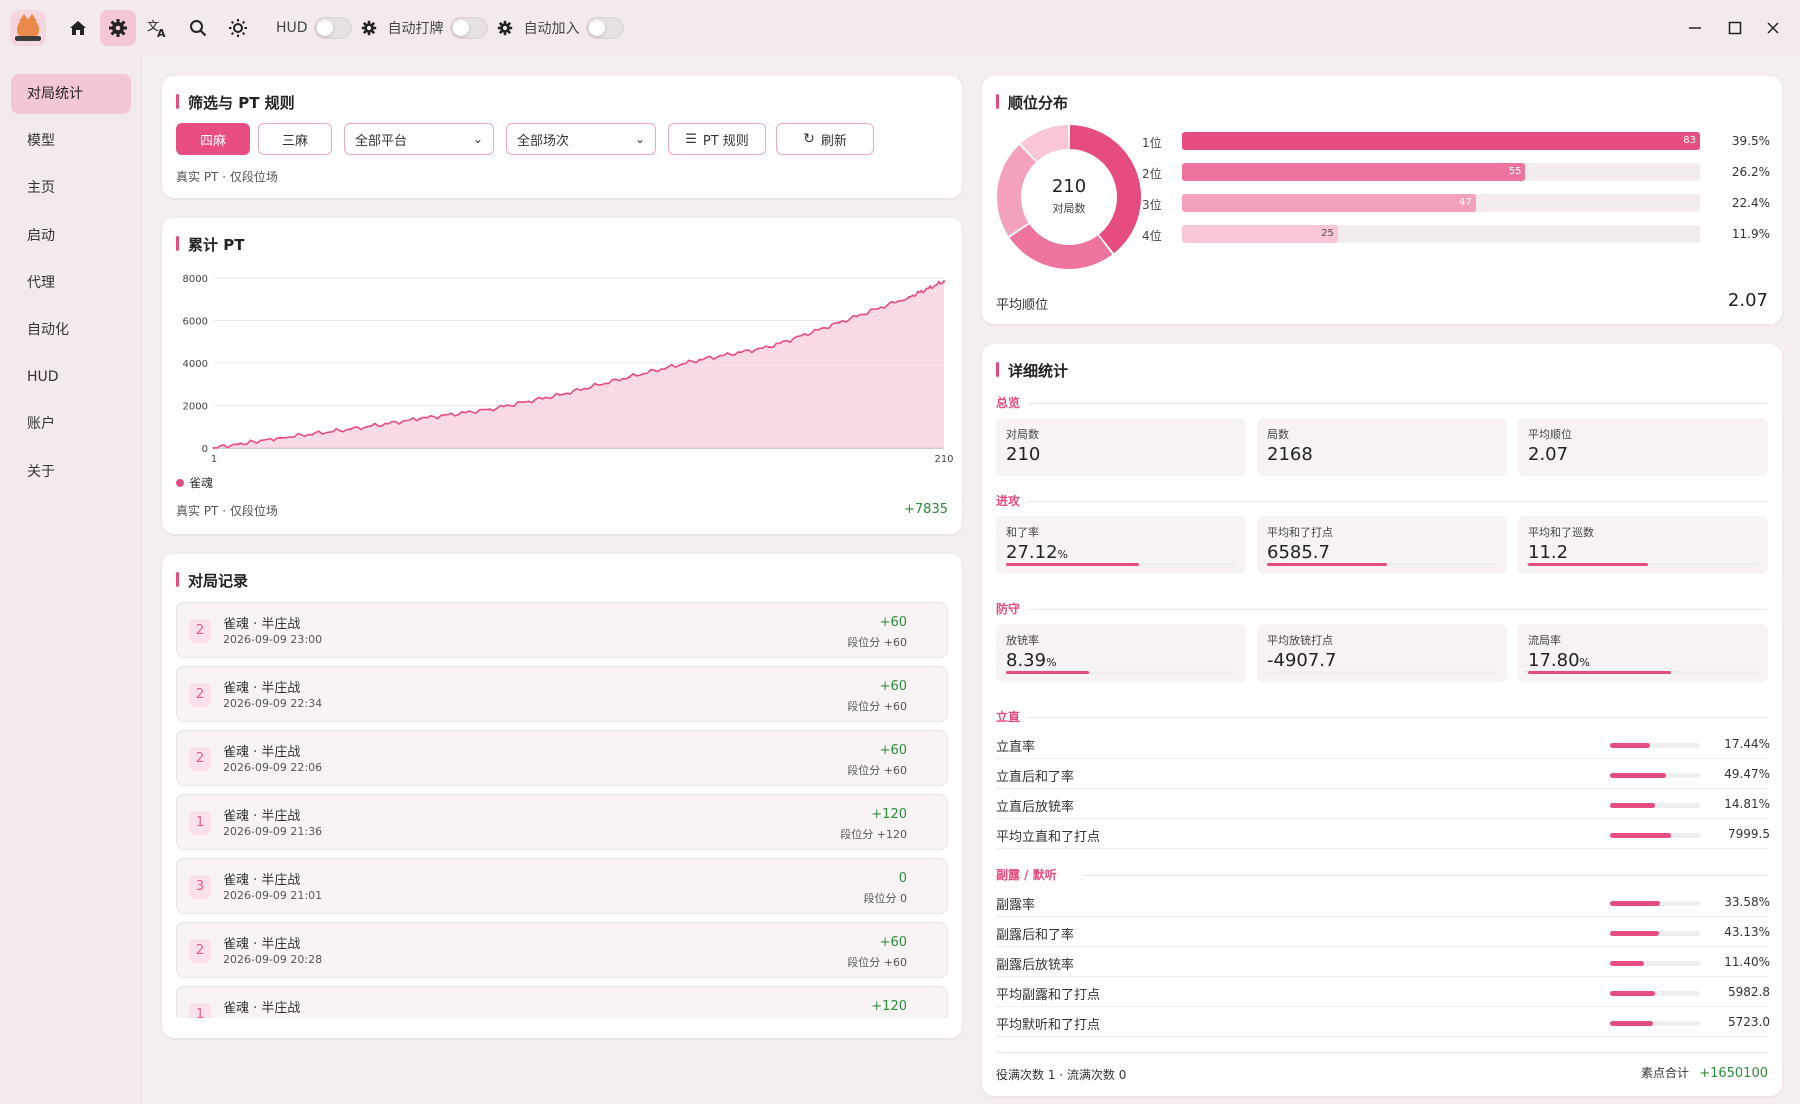 The height and width of the screenshot is (1104, 1800). I want to click on list-item: 3 雀魂 · 半庄战 2026-09-09 21:01 0 段位分 0, so click(562, 886).